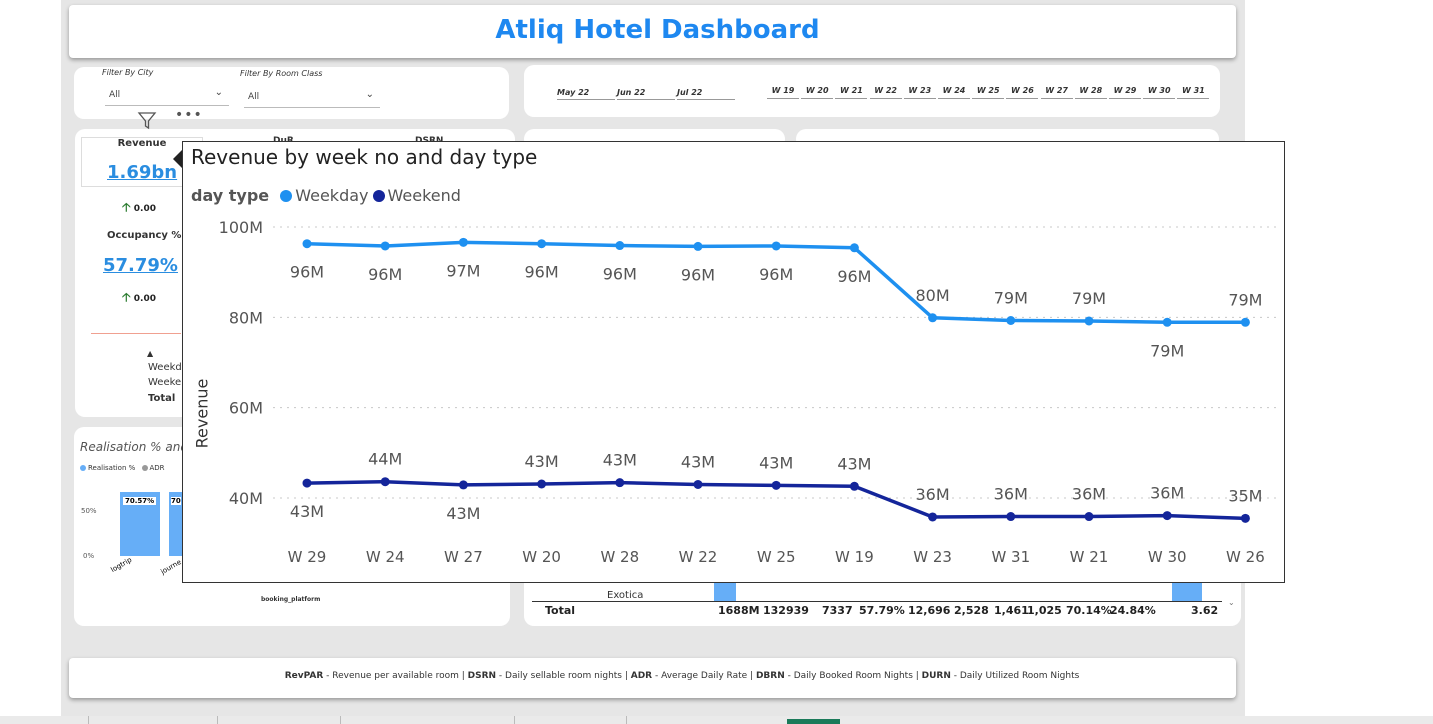 This screenshot has width=1433, height=724. I want to click on chevron-down-icon: ⌄, so click(369, 94).